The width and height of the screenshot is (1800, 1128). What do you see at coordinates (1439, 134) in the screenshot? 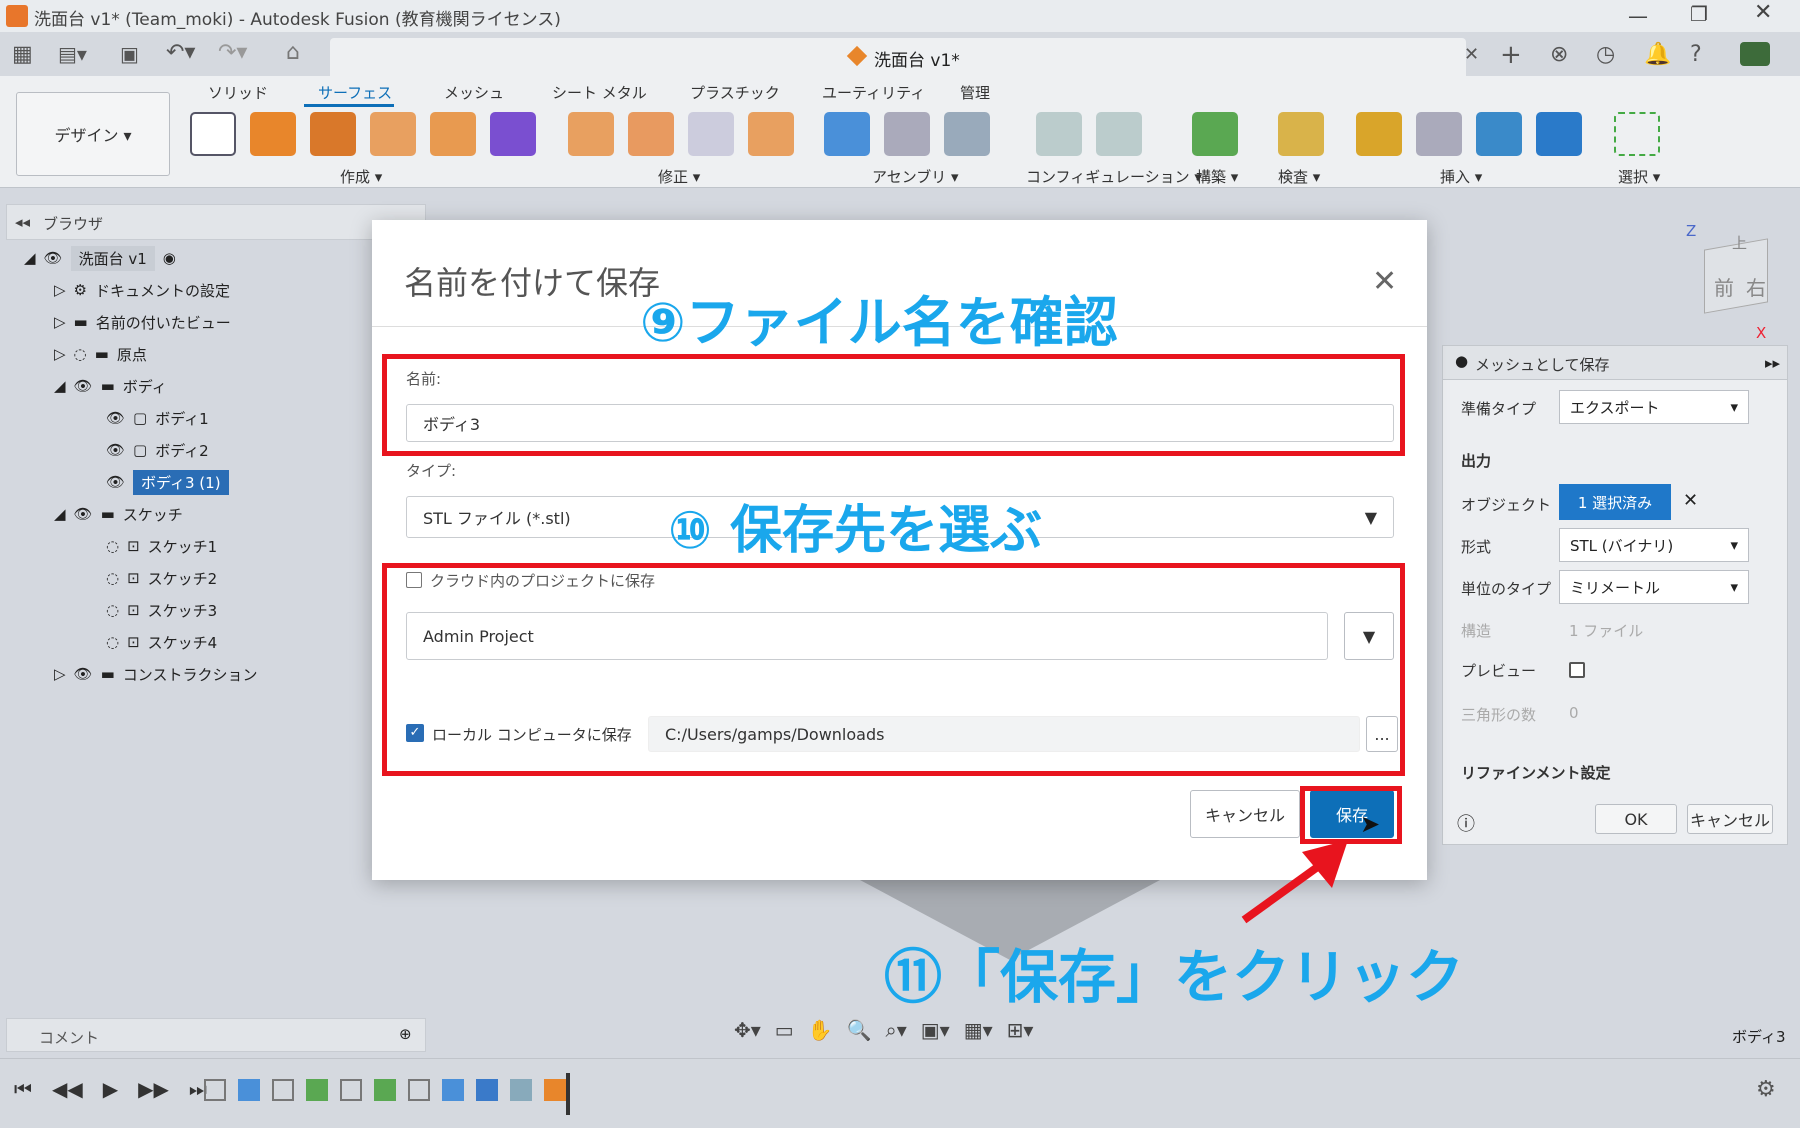
I see `insert-mesh-icon` at bounding box center [1439, 134].